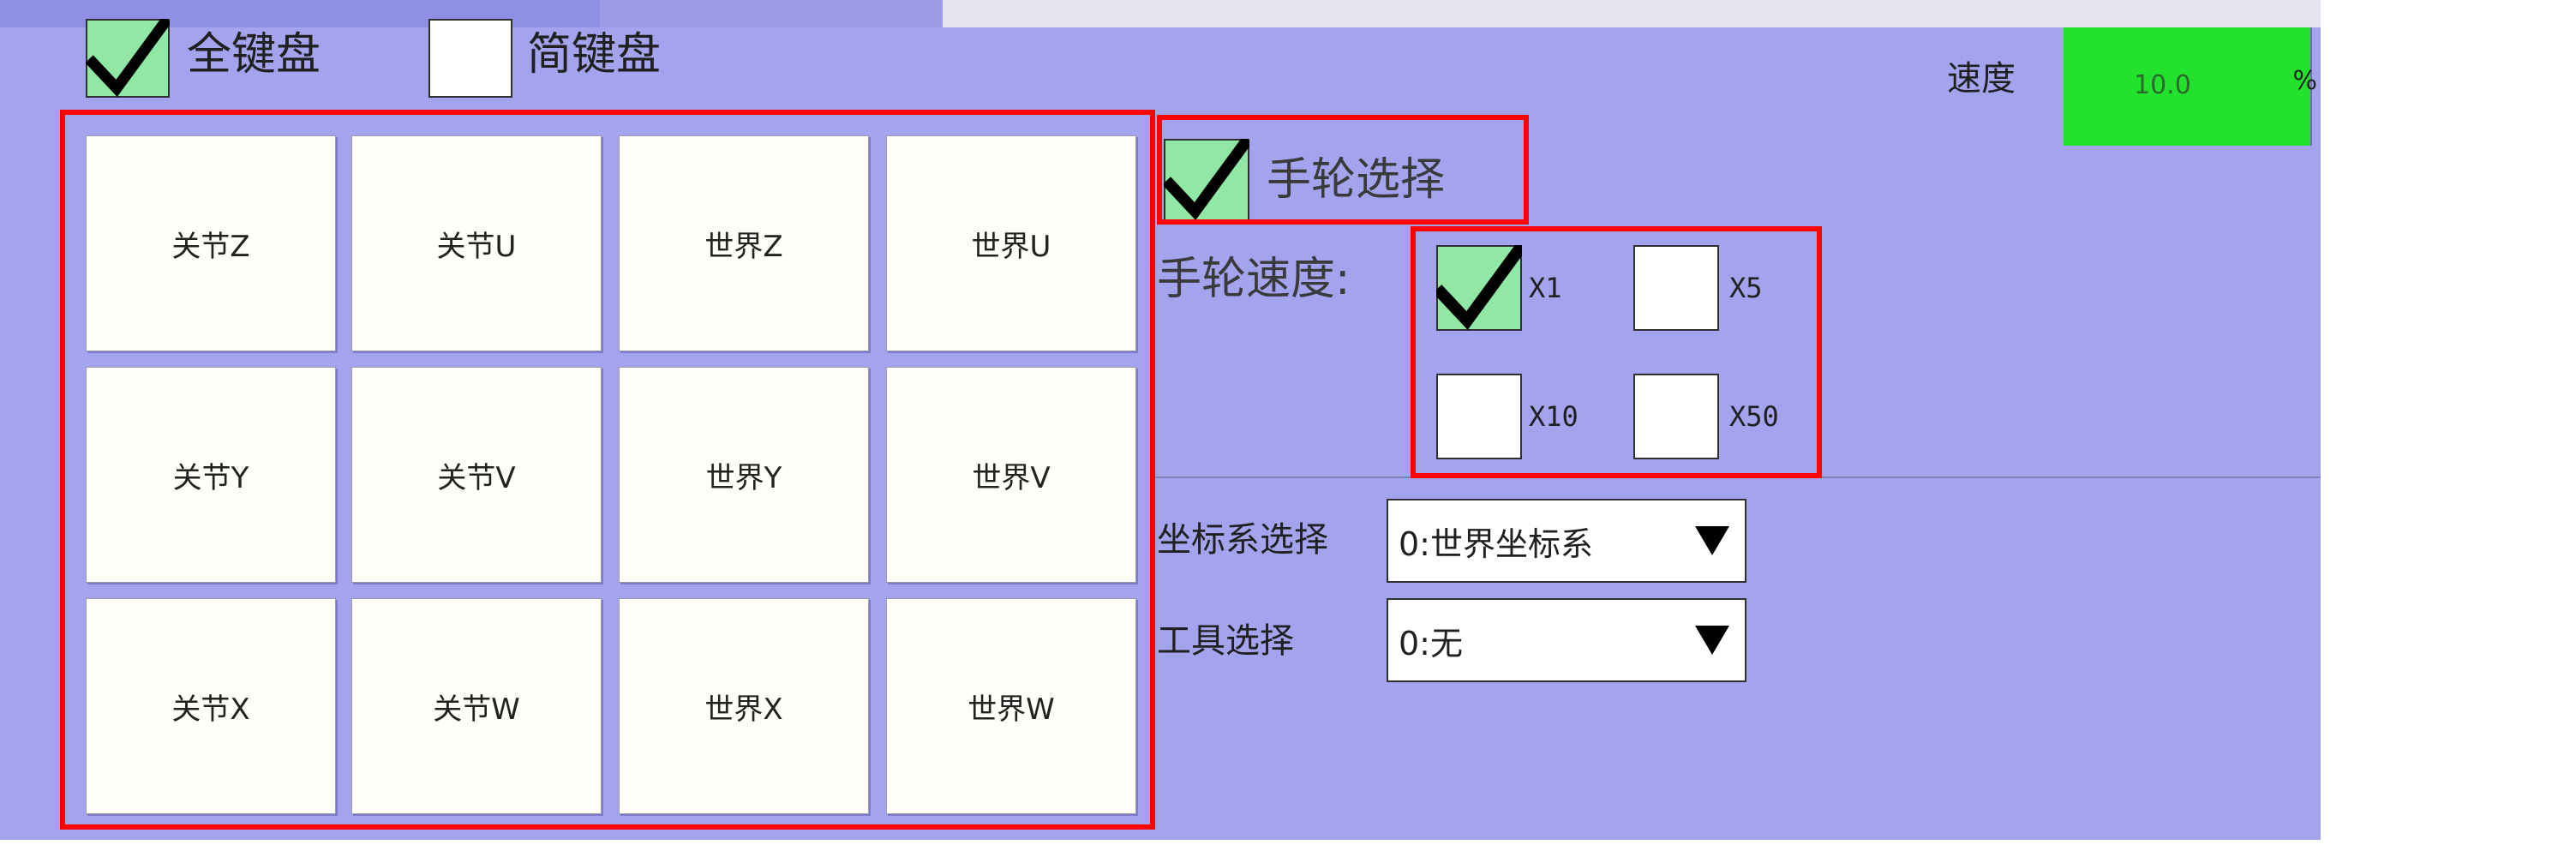  I want to click on check-icon, so click(128, 58).